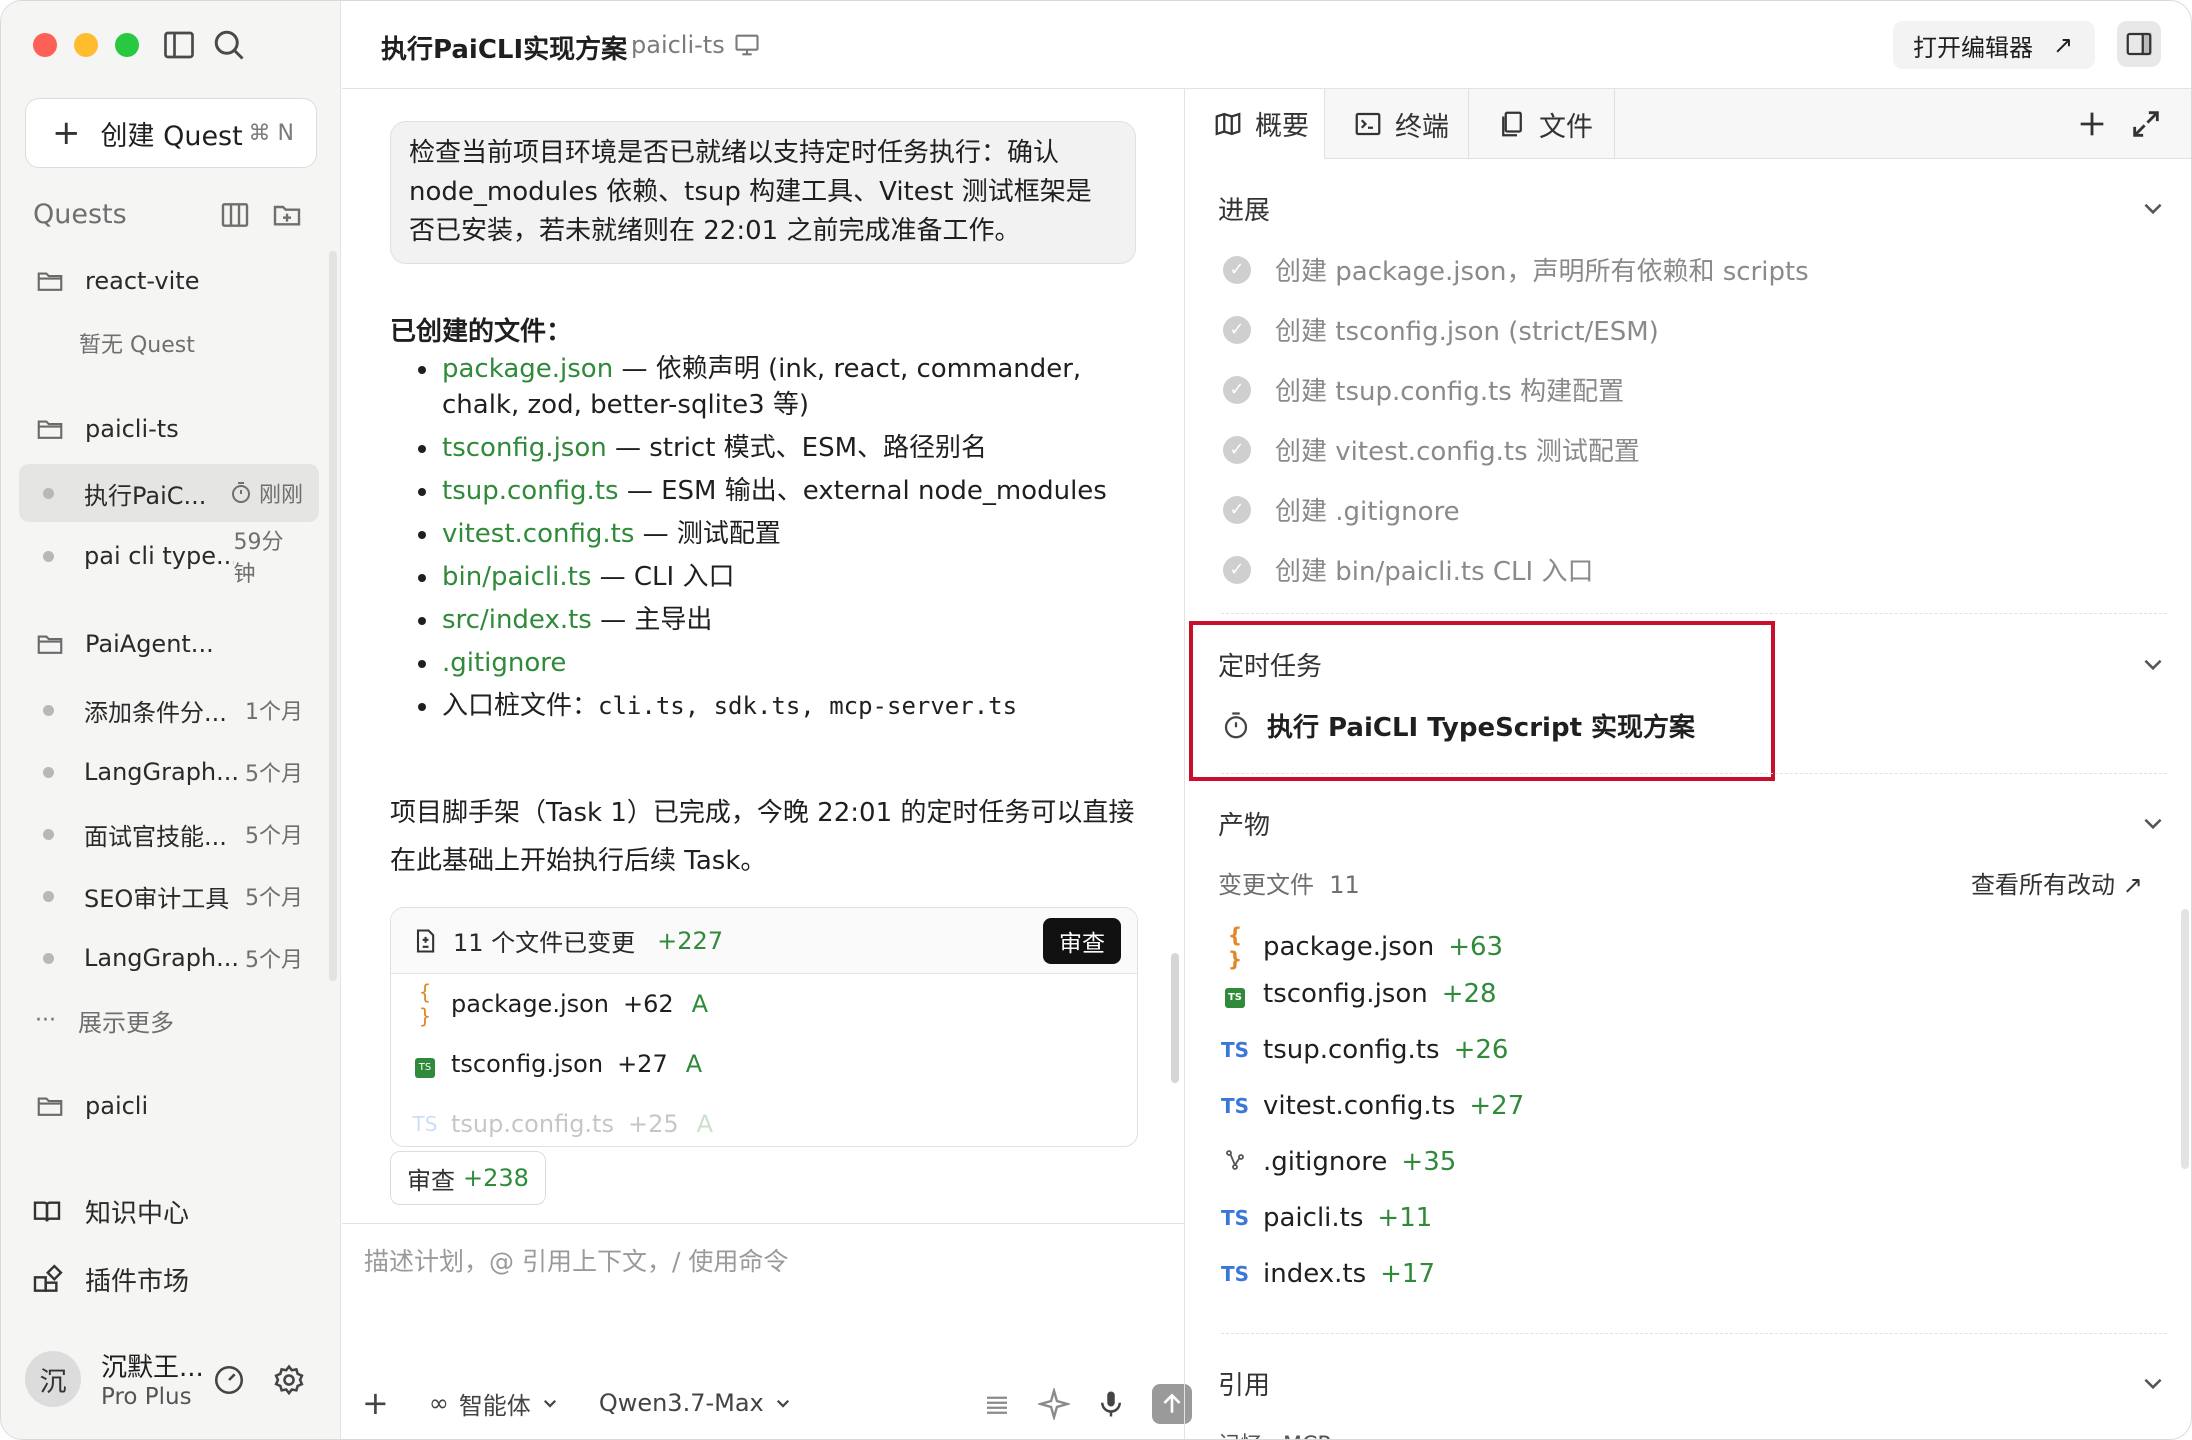 This screenshot has width=2192, height=1440. Describe the element at coordinates (468, 1178) in the screenshot. I see `review-pill-button: 审查 +238` at that location.